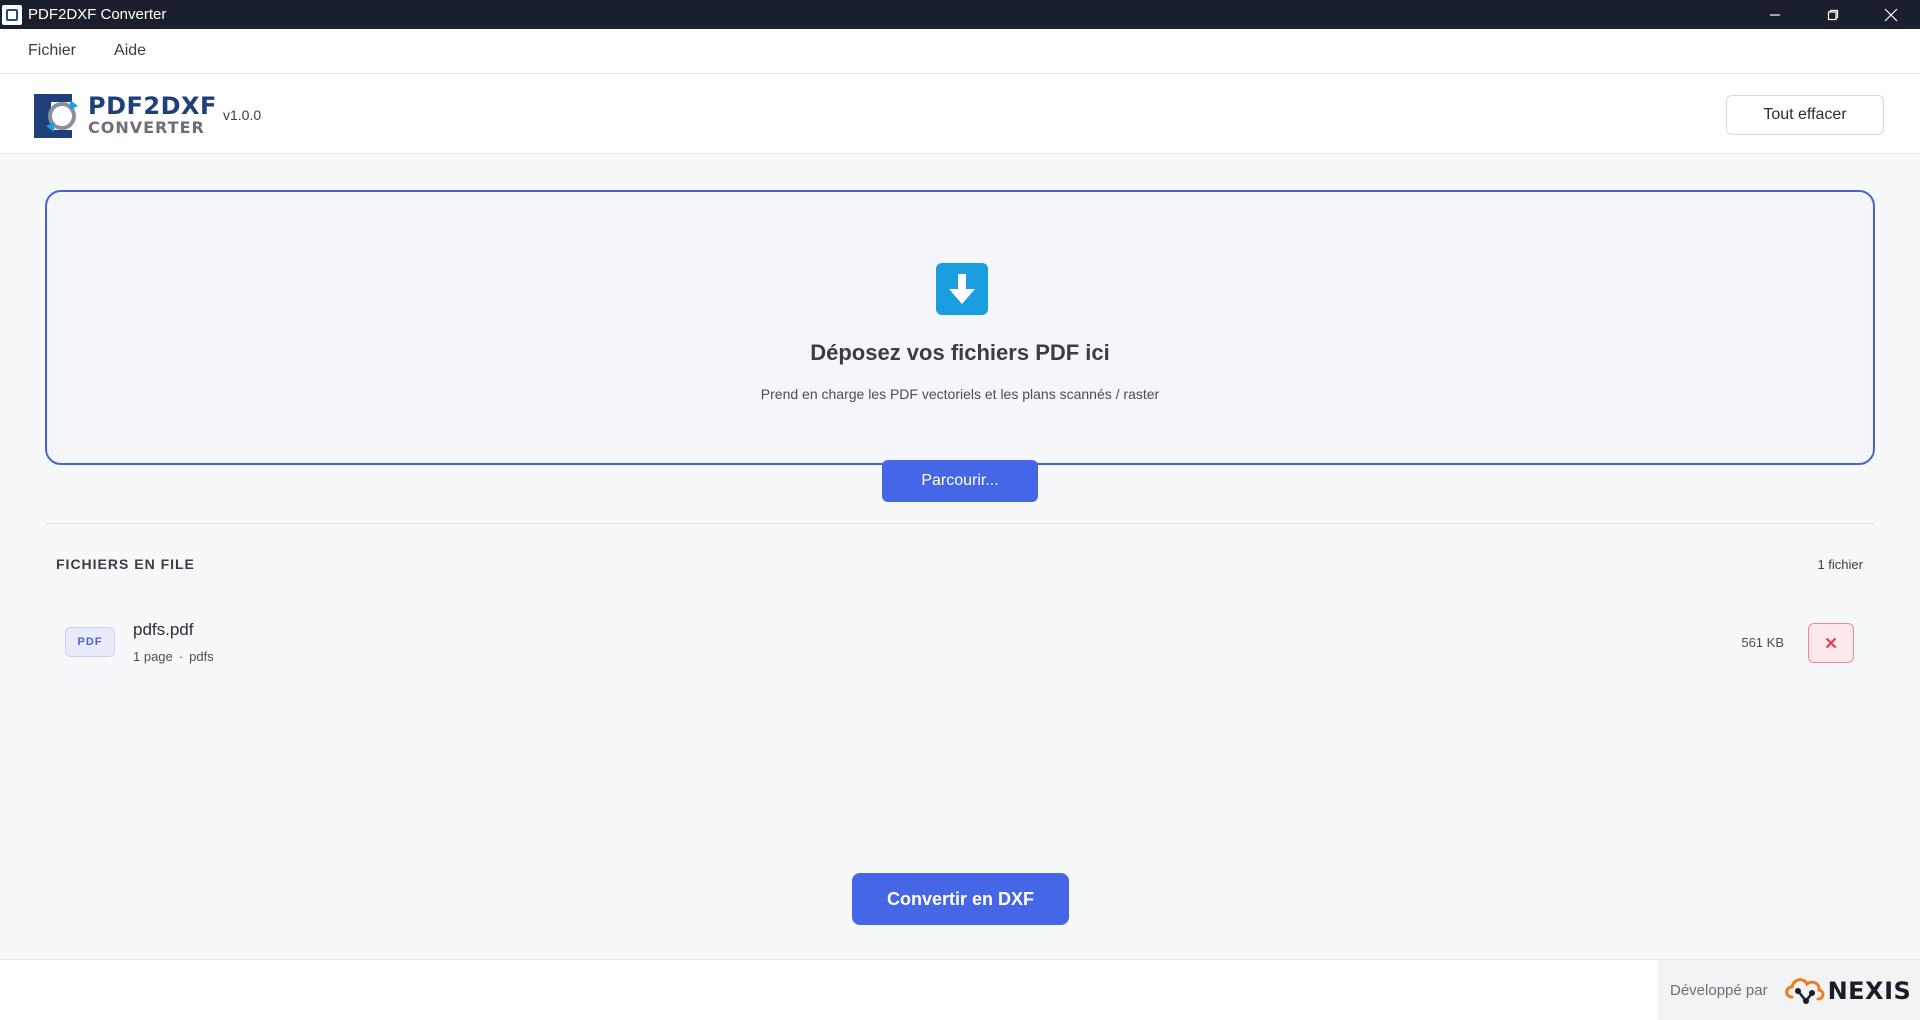 The width and height of the screenshot is (1920, 1020). I want to click on file-folder: pdfs, so click(201, 656).